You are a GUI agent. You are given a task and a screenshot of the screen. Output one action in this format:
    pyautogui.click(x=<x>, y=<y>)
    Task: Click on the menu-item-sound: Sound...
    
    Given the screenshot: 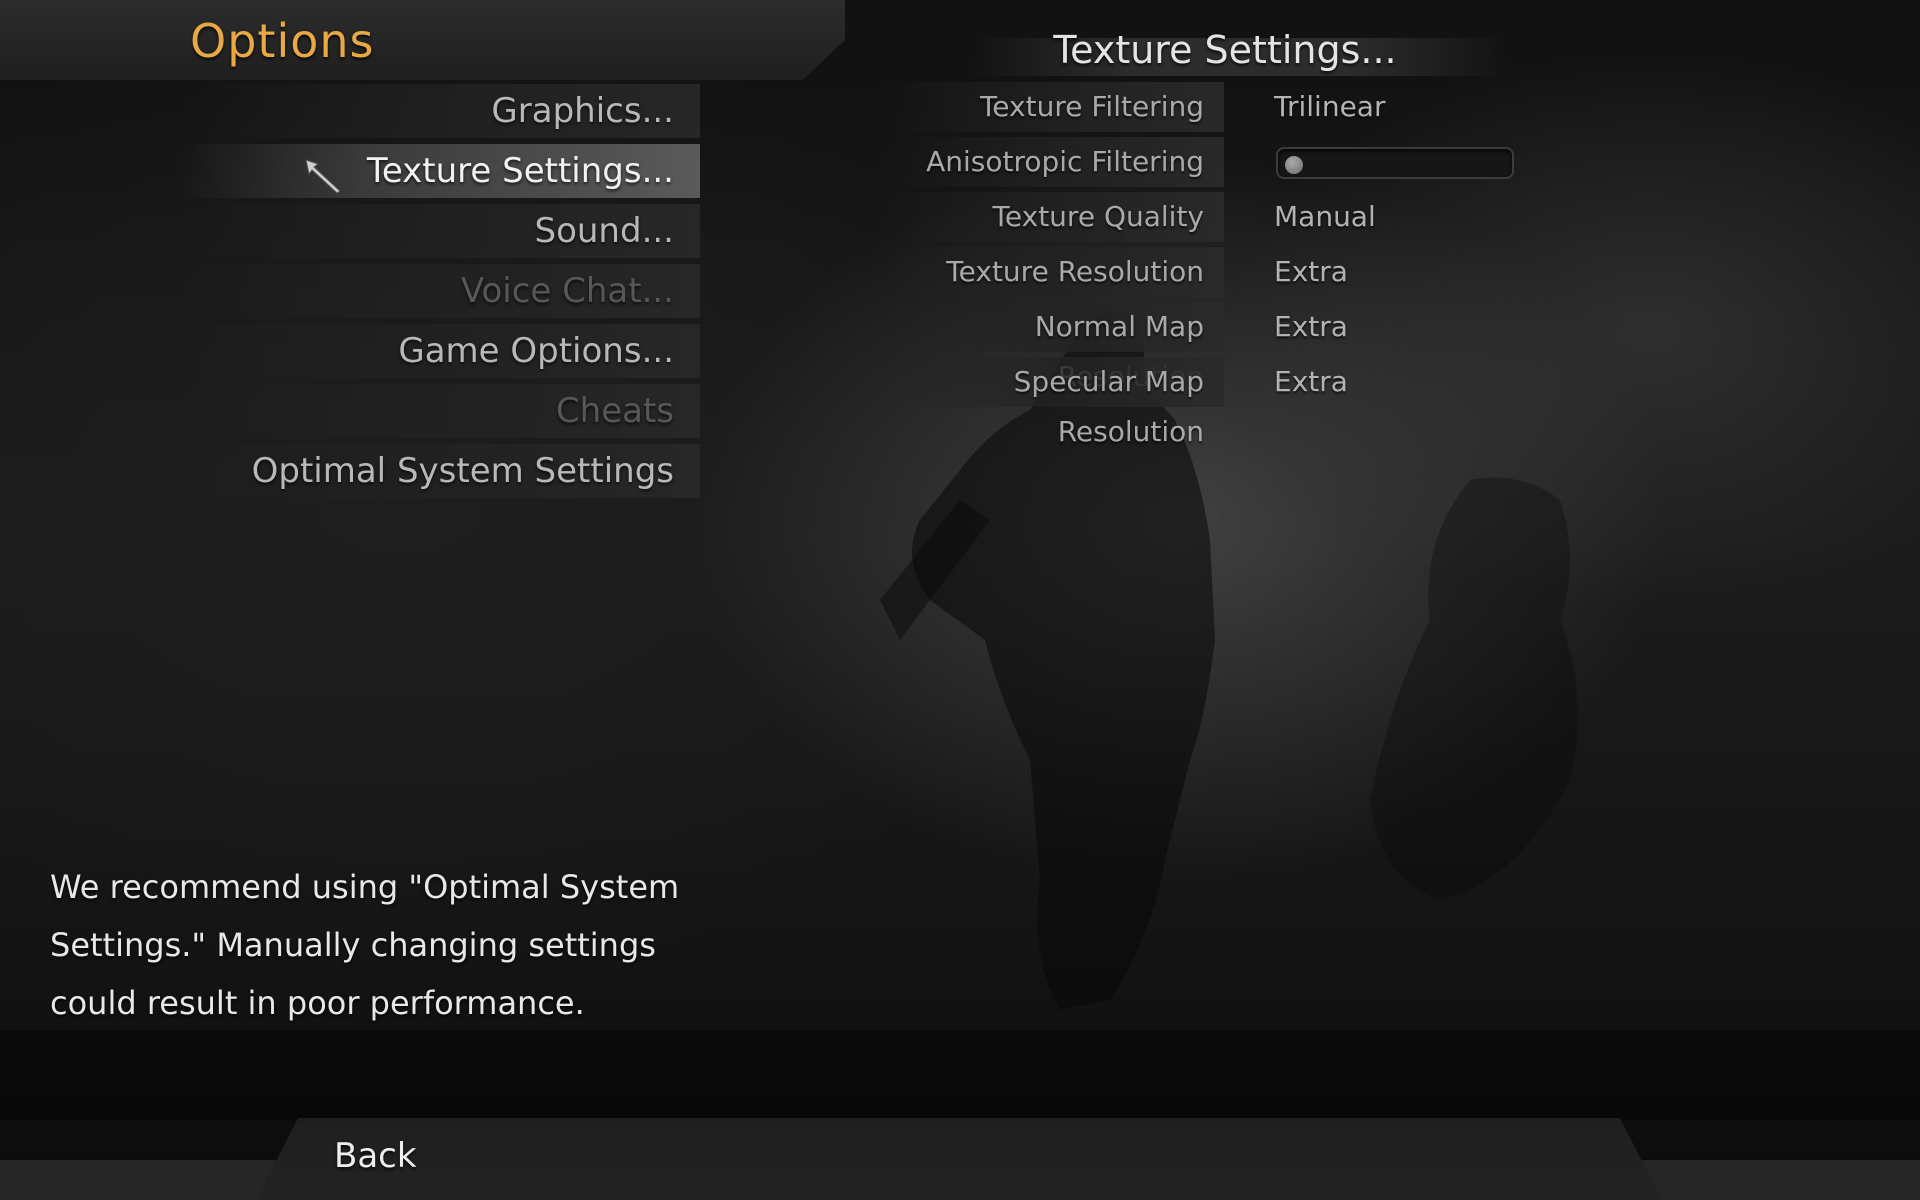 What is the action you would take?
    pyautogui.click(x=440, y=231)
    